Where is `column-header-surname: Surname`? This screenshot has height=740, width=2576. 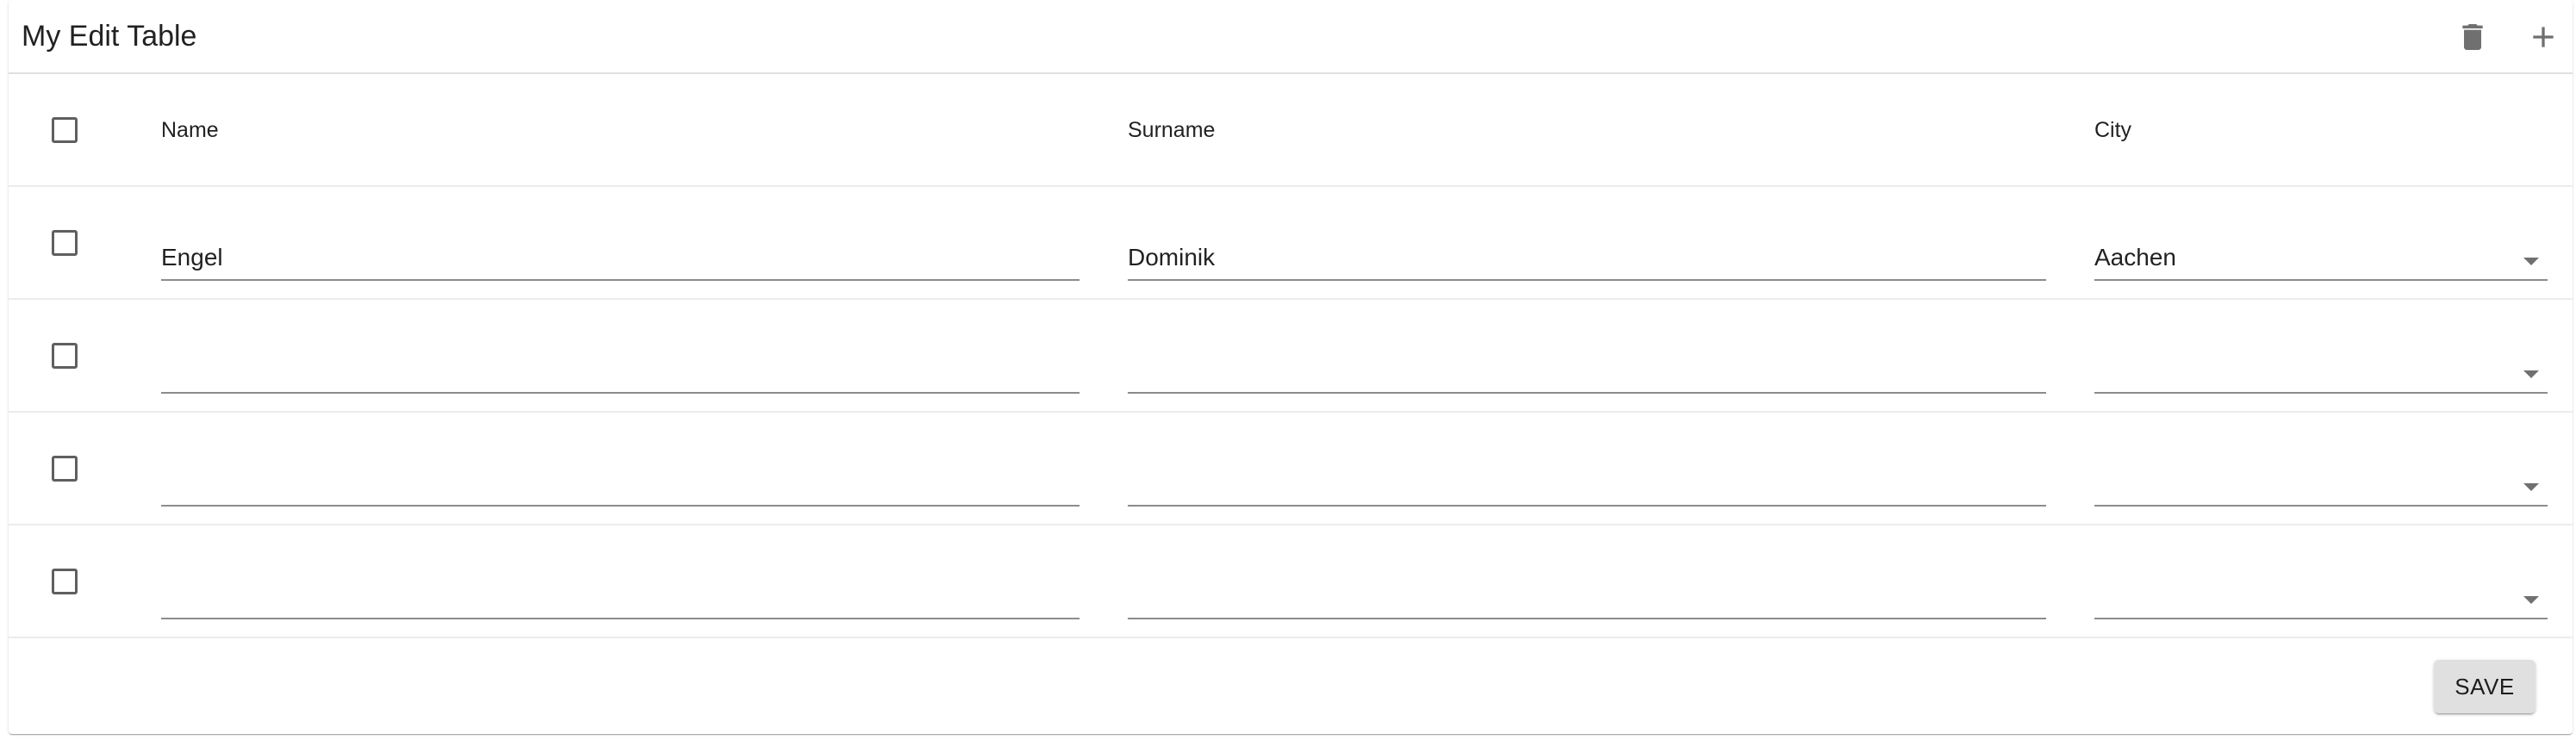
column-header-surname: Surname is located at coordinates (1172, 130).